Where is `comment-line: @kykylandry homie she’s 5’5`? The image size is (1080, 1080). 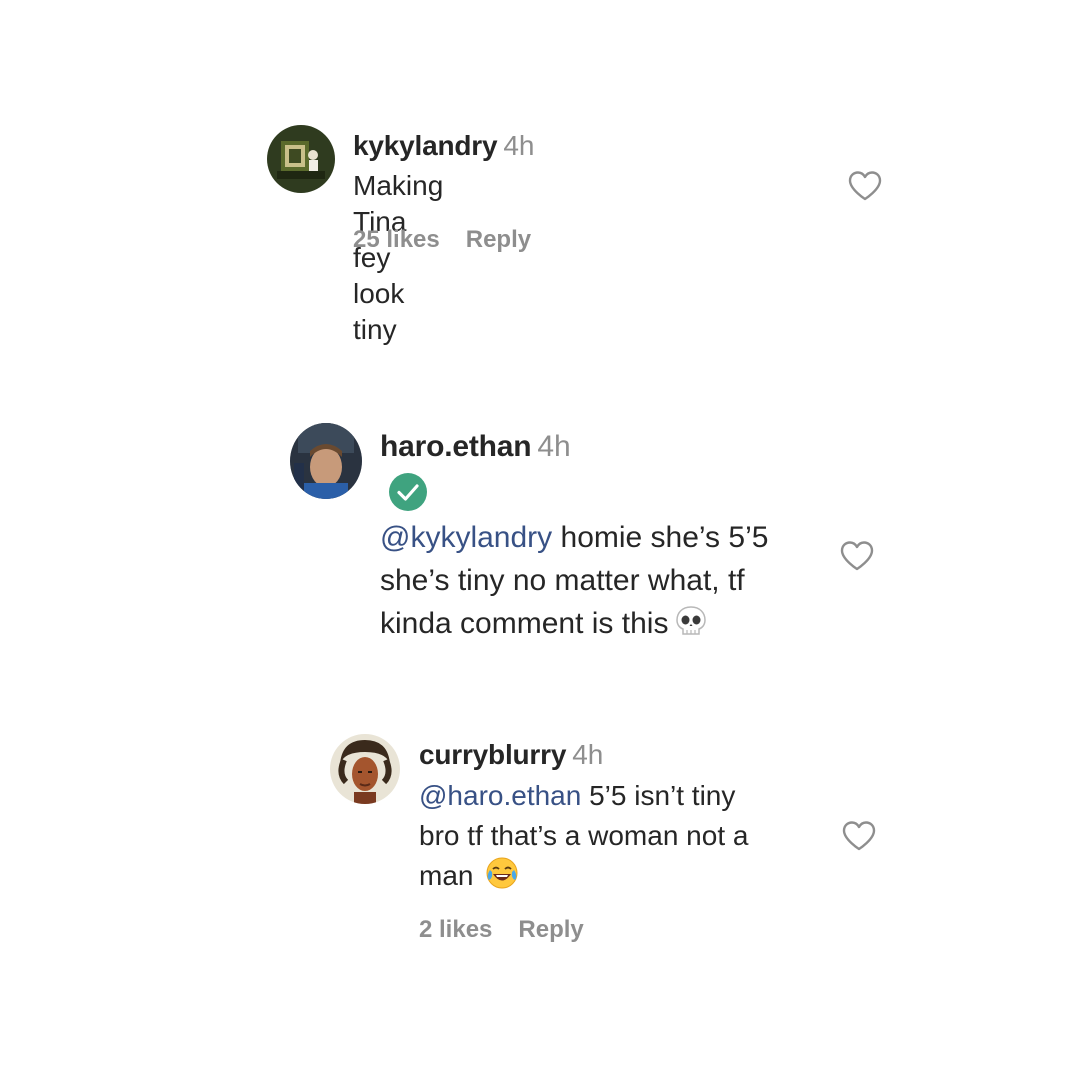 comment-line: @kykylandry homie she’s 5’5 is located at coordinates (610, 537).